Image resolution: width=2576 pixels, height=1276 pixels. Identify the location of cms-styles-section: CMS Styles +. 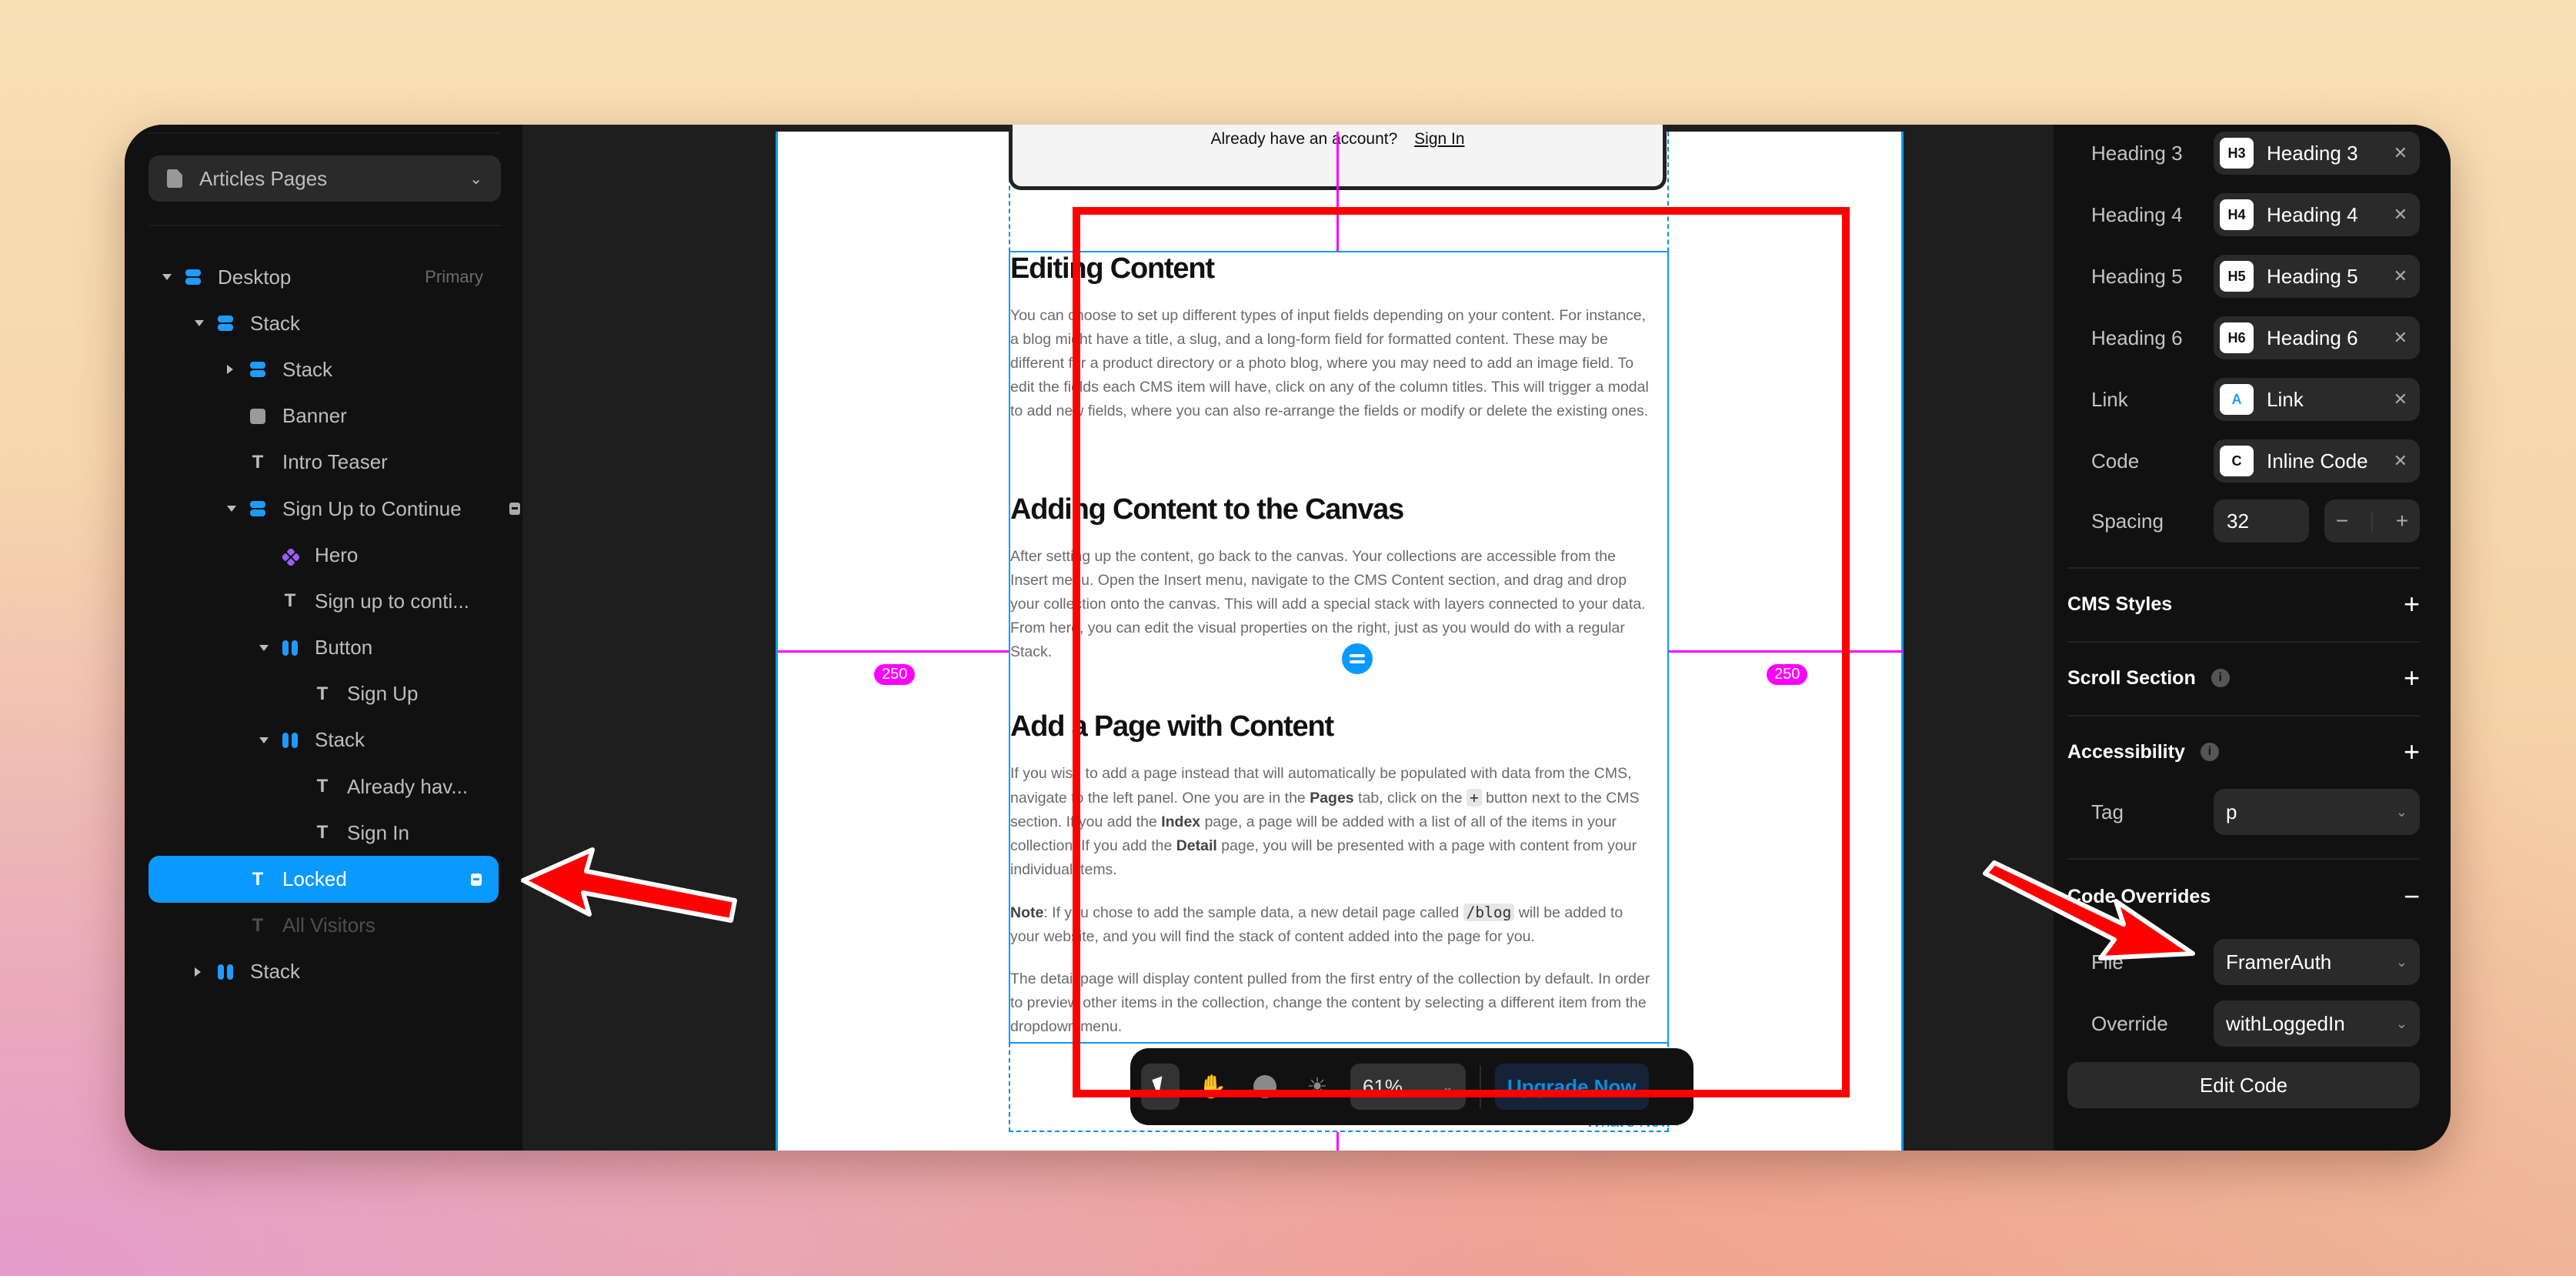
(2243, 604).